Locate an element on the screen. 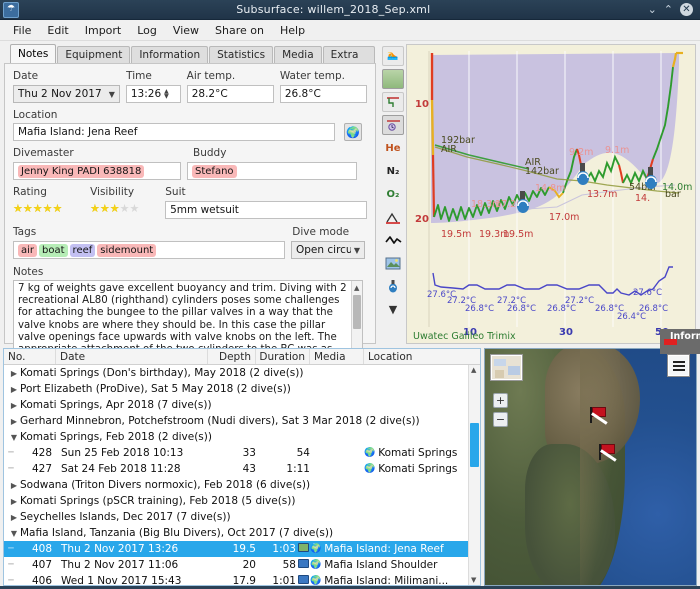  column-date: Date is located at coordinates (132, 356).